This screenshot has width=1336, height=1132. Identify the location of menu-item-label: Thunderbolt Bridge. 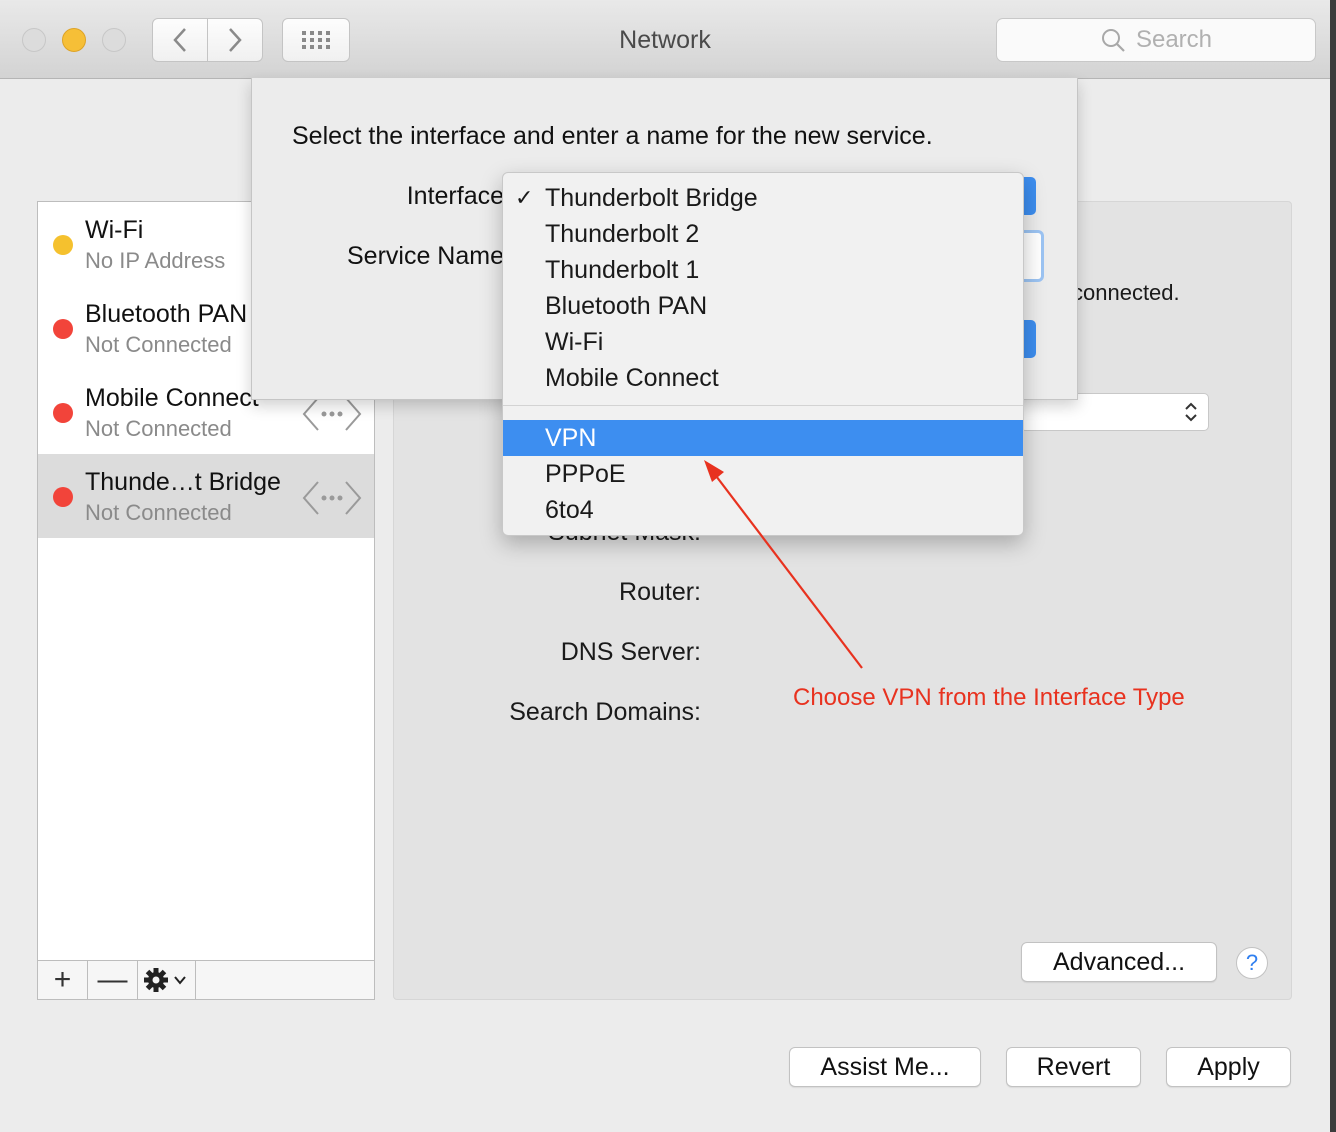
(651, 198).